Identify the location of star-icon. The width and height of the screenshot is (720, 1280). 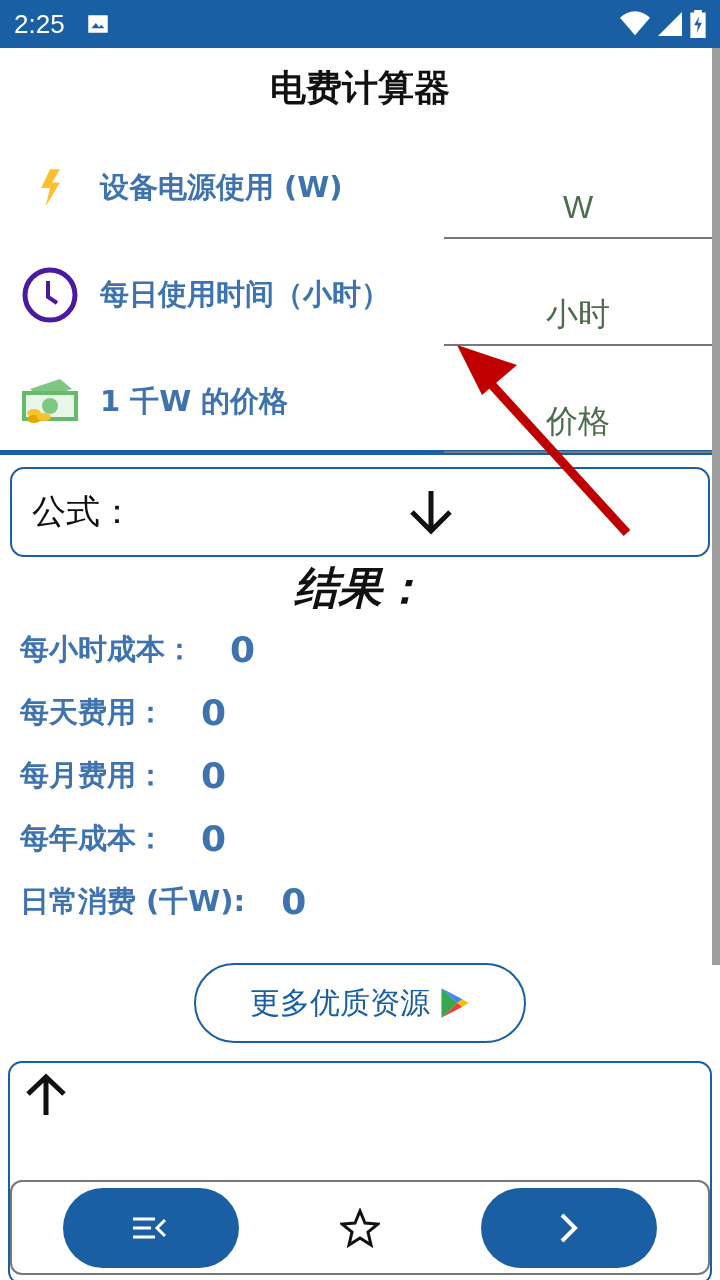
(360, 1227).